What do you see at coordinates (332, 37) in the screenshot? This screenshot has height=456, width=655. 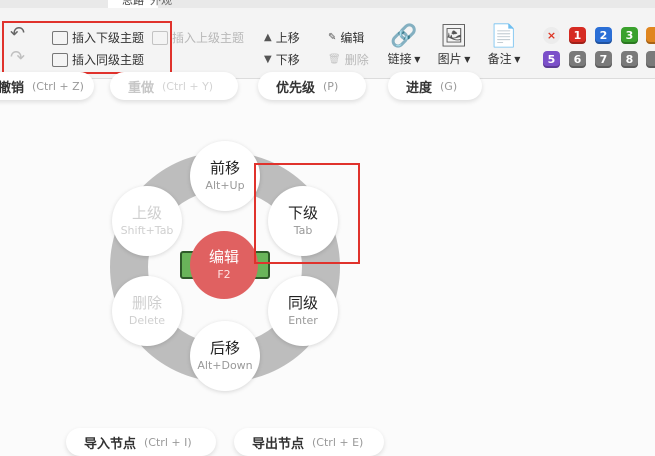 I see `pencil-icon: ✎` at bounding box center [332, 37].